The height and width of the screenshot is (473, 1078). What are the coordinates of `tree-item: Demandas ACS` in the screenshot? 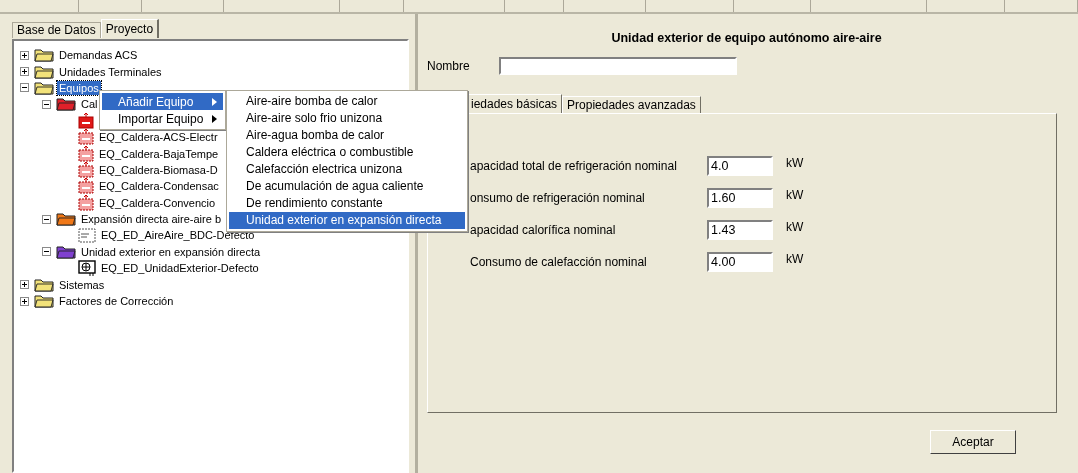 It's located at (98, 55).